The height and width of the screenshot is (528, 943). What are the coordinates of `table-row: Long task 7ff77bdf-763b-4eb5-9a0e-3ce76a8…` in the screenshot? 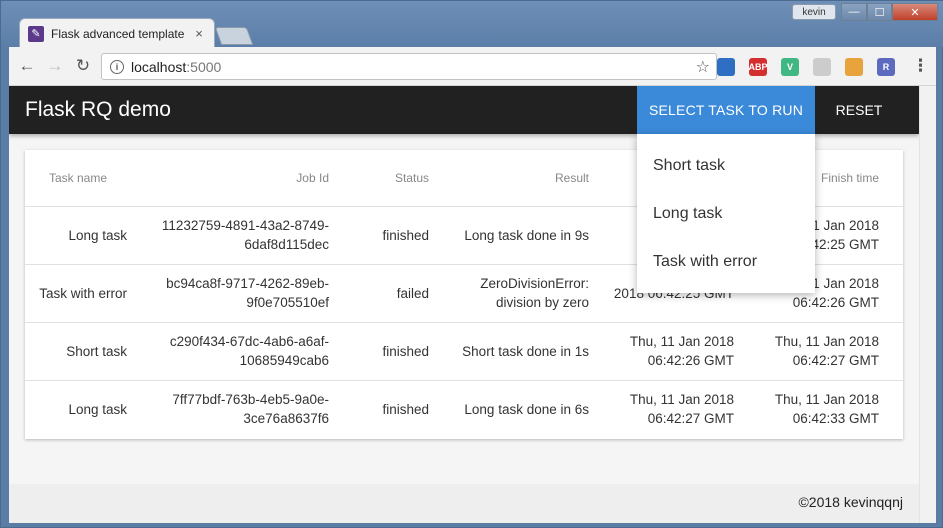 It's located at (464, 409).